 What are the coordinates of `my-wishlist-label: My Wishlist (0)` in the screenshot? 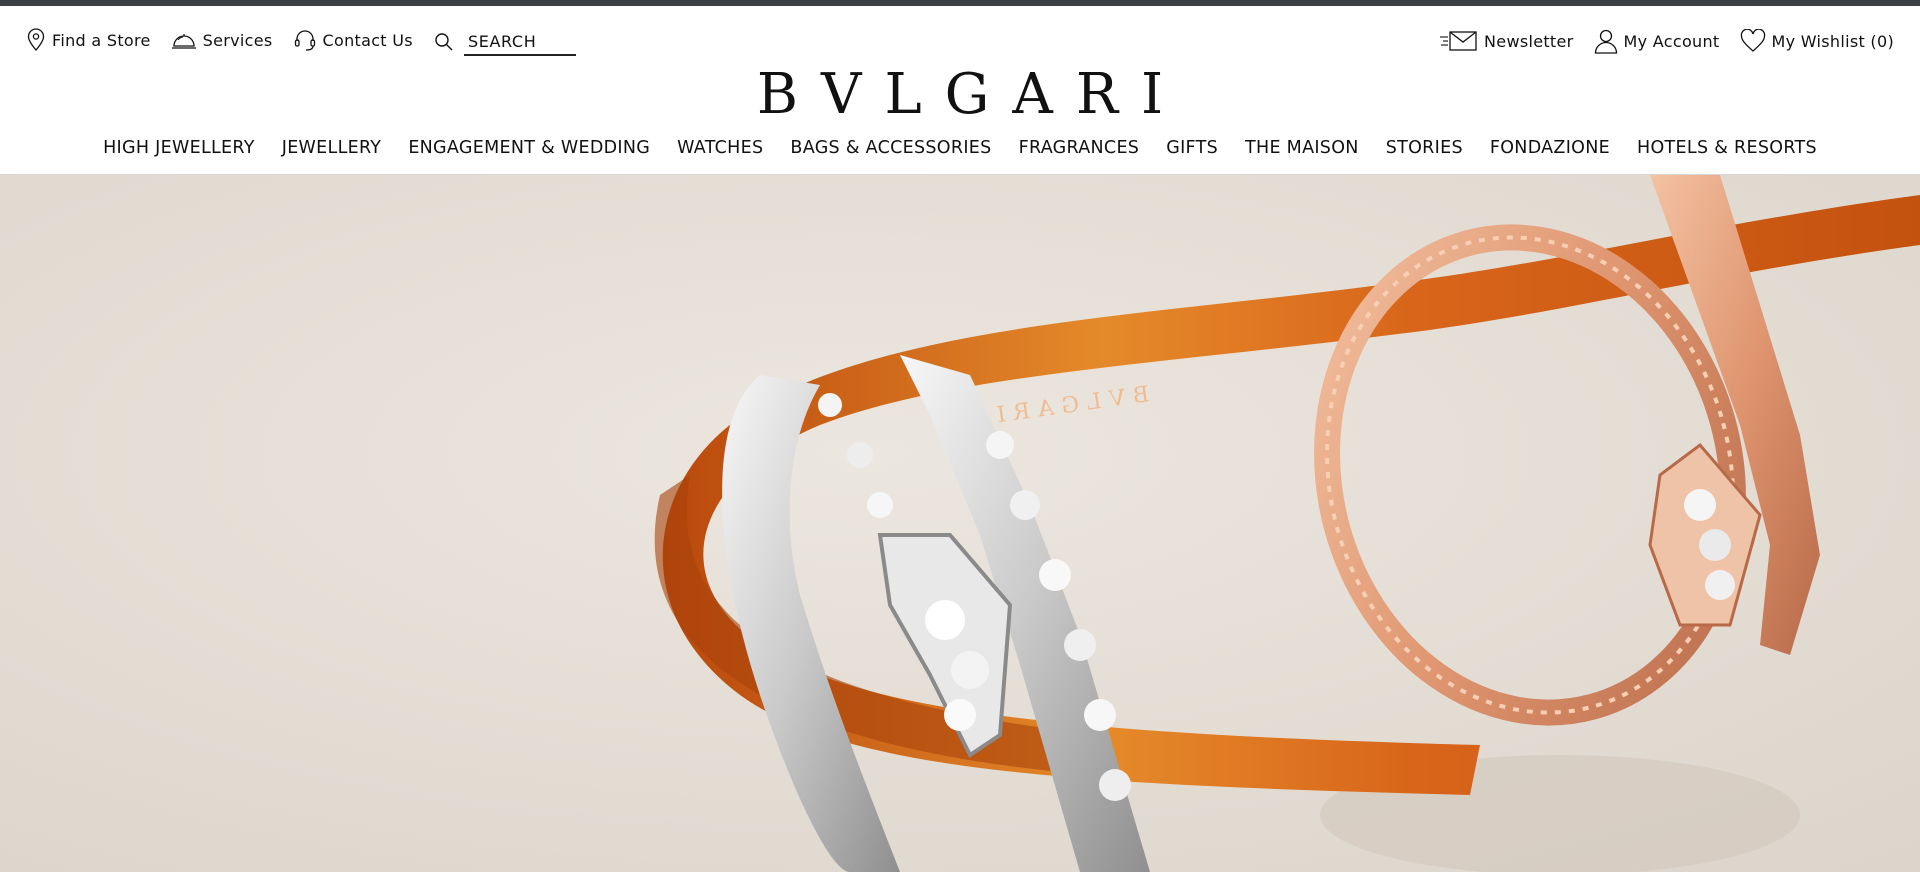 It's located at (1832, 41).